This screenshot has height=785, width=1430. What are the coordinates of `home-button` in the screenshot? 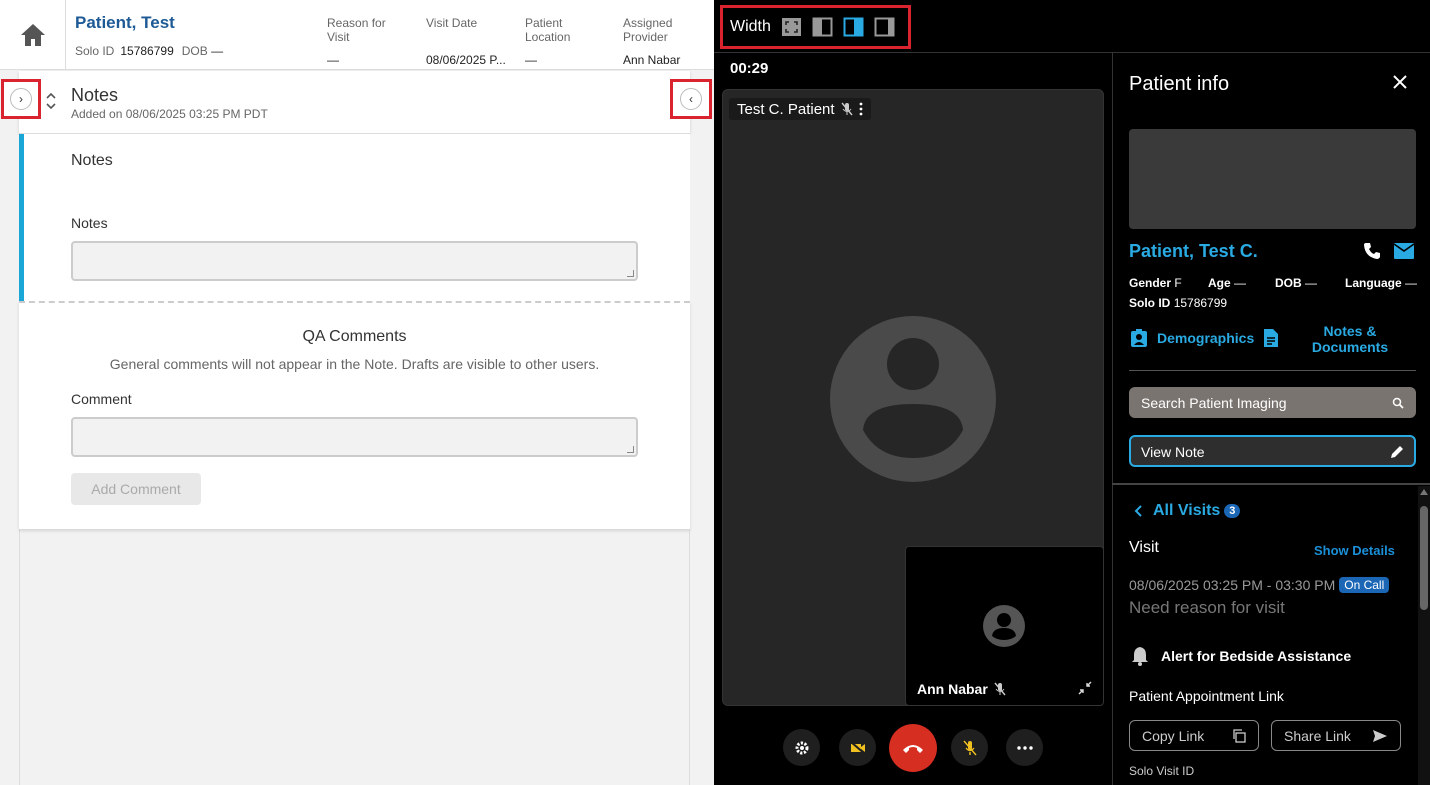 It's located at (33, 35).